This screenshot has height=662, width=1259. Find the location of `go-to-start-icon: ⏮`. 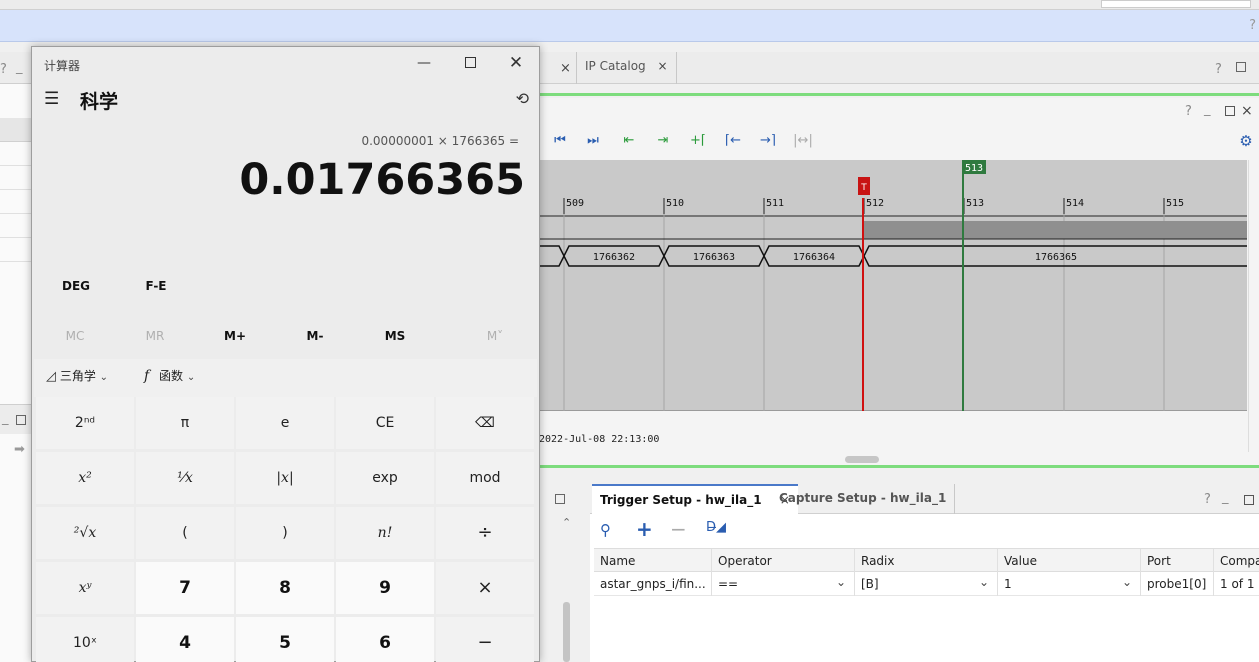

go-to-start-icon: ⏮ is located at coordinates (560, 141).